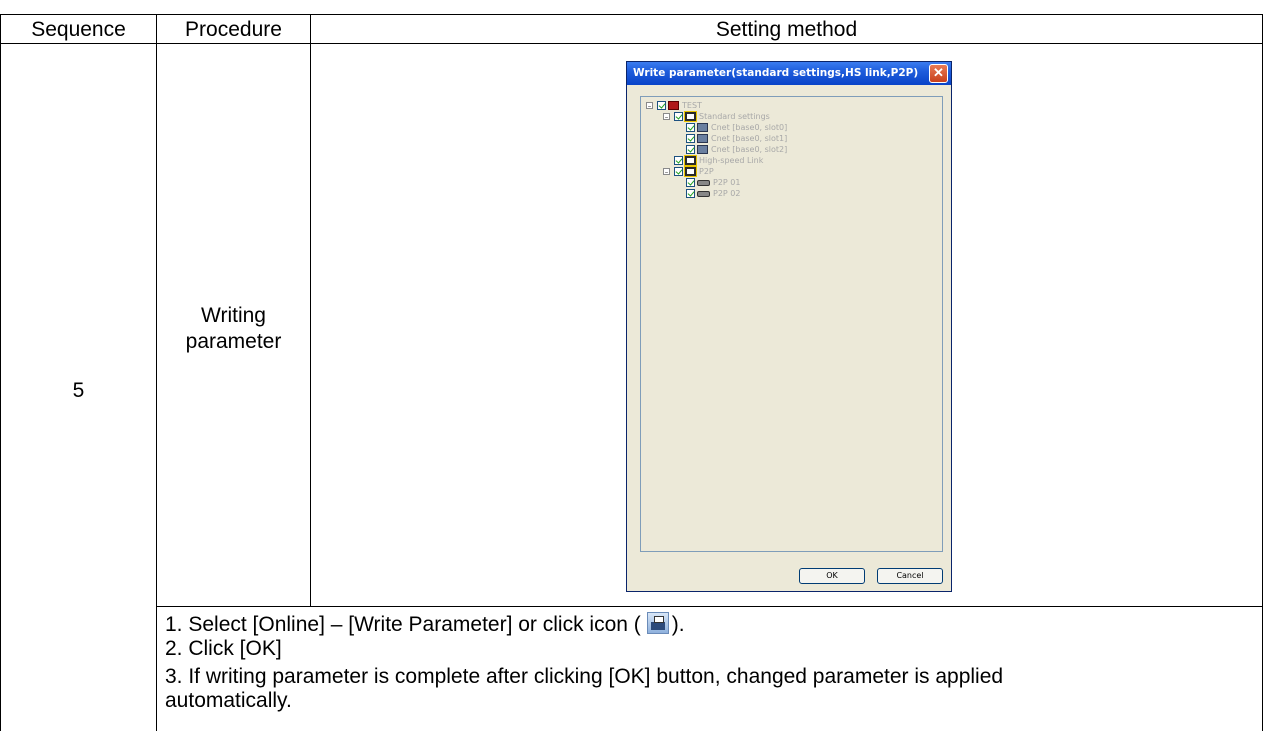 The height and width of the screenshot is (731, 1263). What do you see at coordinates (786, 29) in the screenshot?
I see `header-setting-method: Setting method` at bounding box center [786, 29].